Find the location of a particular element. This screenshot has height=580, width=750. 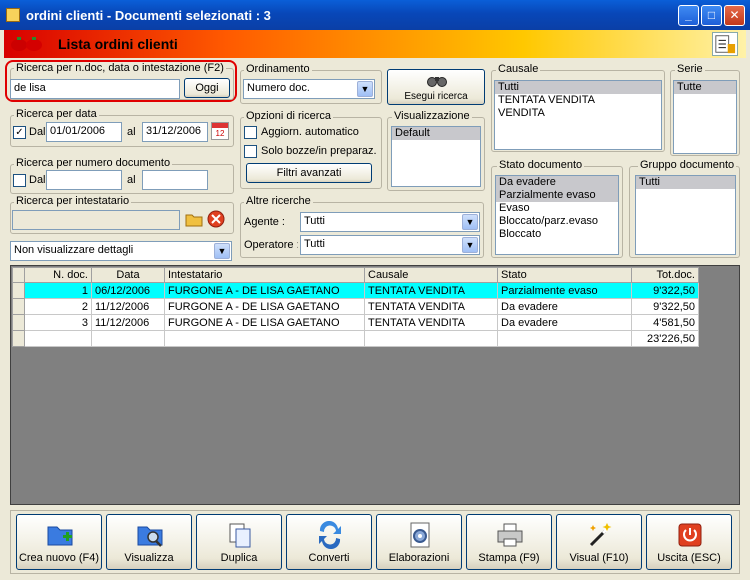

list-item: VENDITA is located at coordinates (578, 113).